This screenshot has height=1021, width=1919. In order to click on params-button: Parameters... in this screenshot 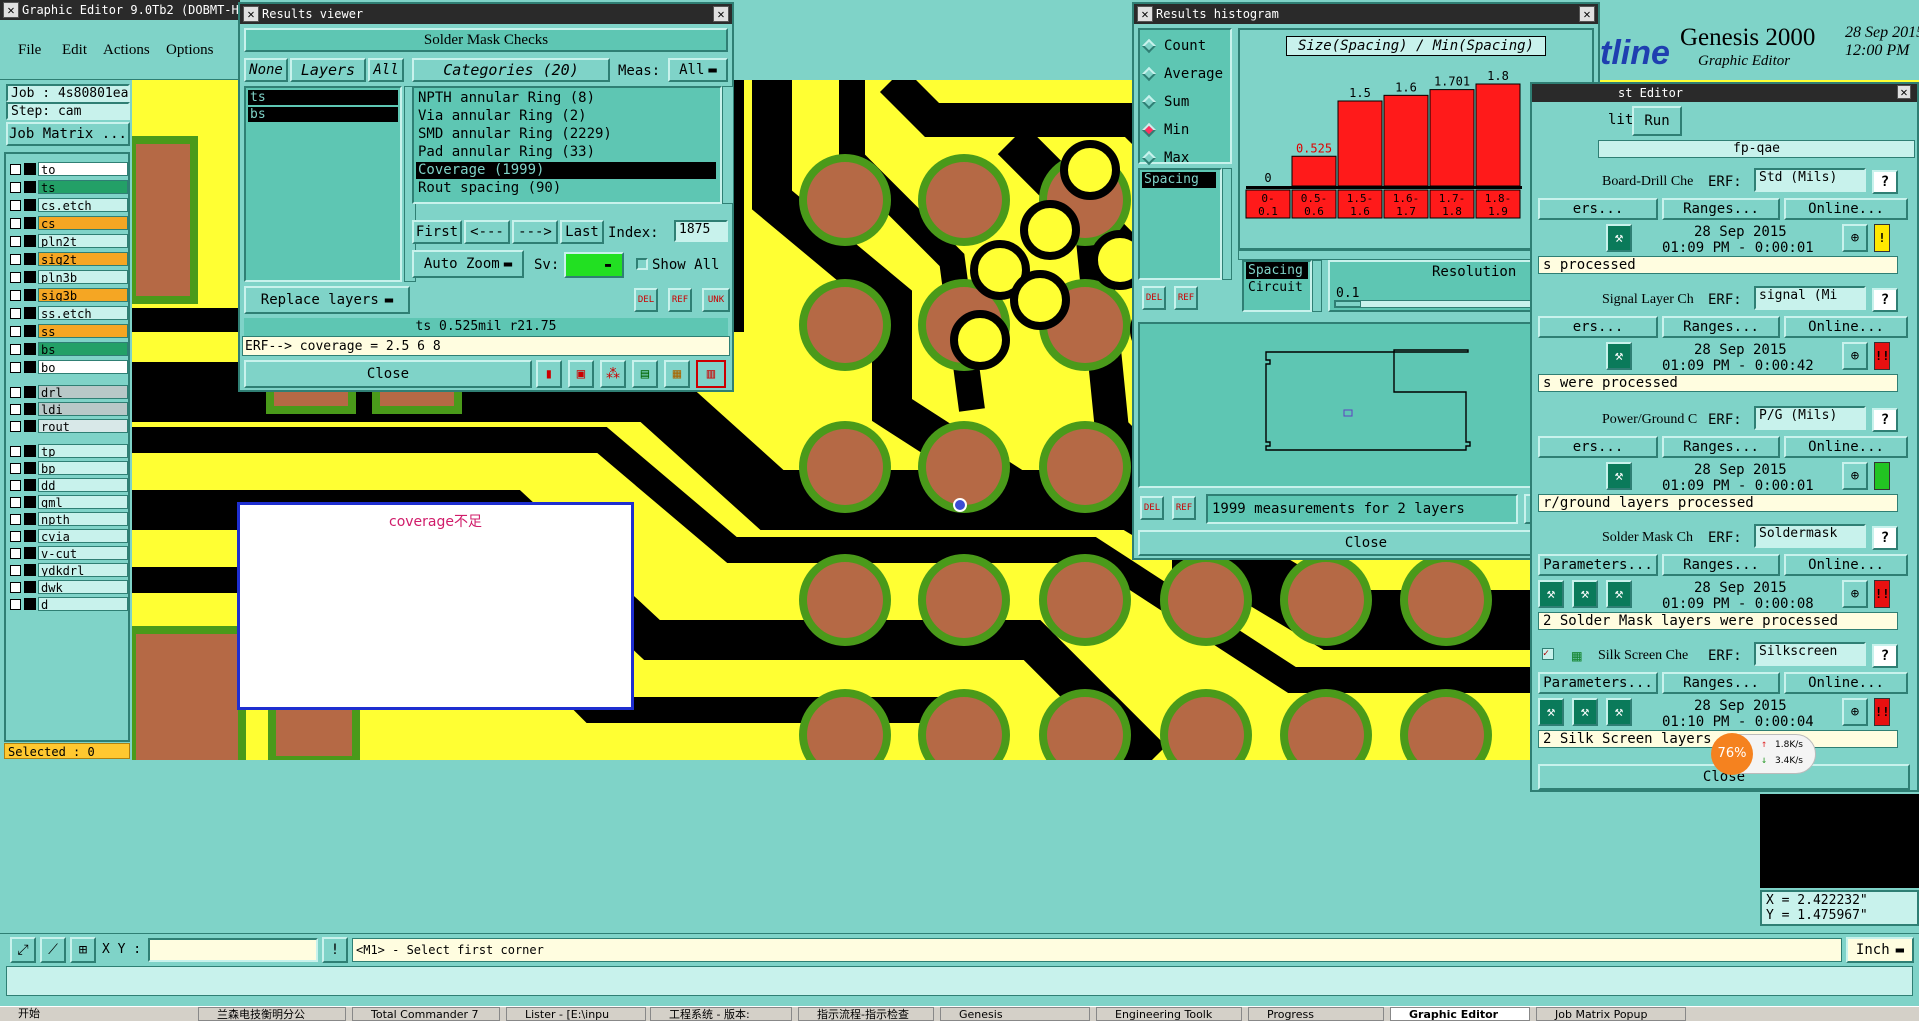, I will do `click(1598, 683)`.